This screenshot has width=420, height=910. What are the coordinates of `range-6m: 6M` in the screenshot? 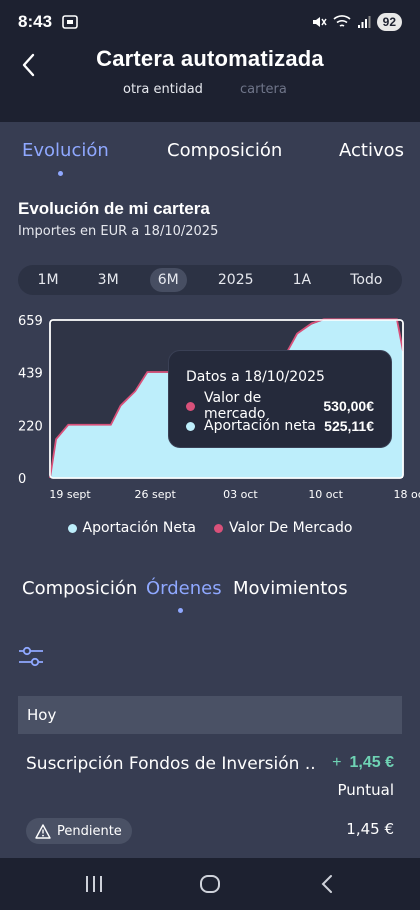 It's located at (168, 280).